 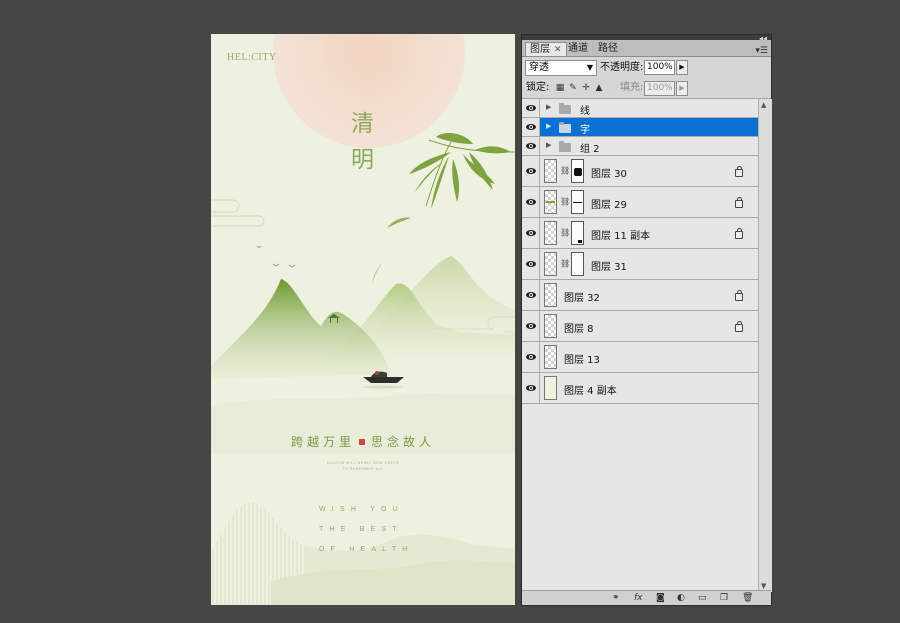 I want to click on fx-icon: fx, so click(x=638, y=598).